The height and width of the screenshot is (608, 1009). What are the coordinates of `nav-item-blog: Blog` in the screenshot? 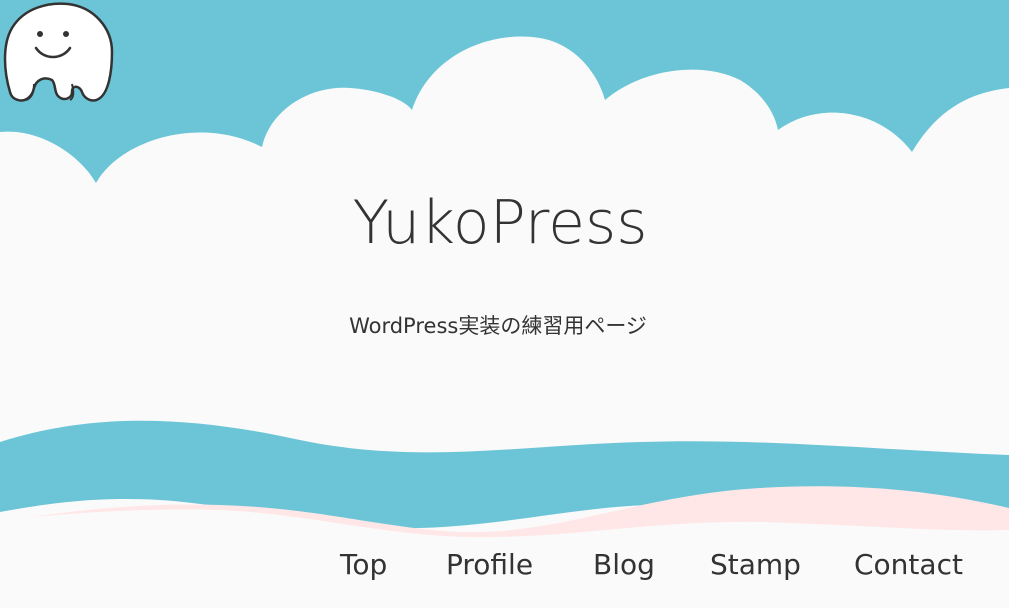 It's located at (624, 565).